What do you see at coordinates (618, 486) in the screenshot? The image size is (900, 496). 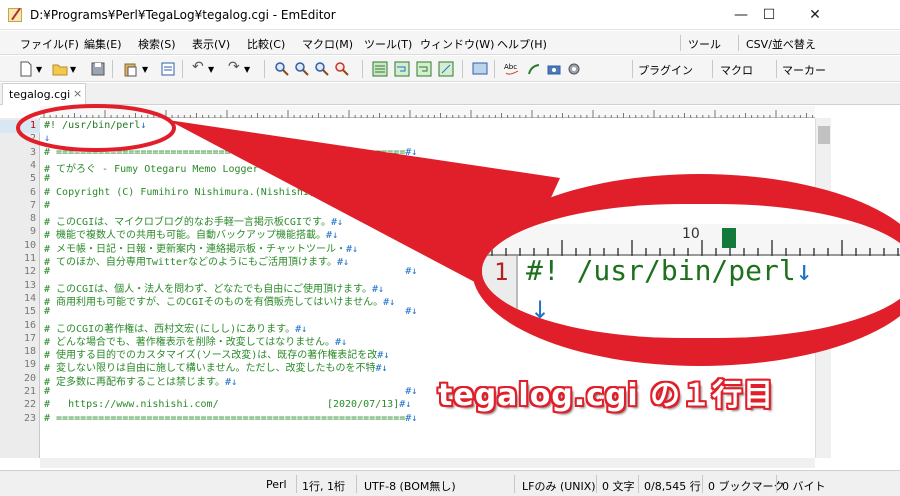 I see `status-char-count: 0 文字` at bounding box center [618, 486].